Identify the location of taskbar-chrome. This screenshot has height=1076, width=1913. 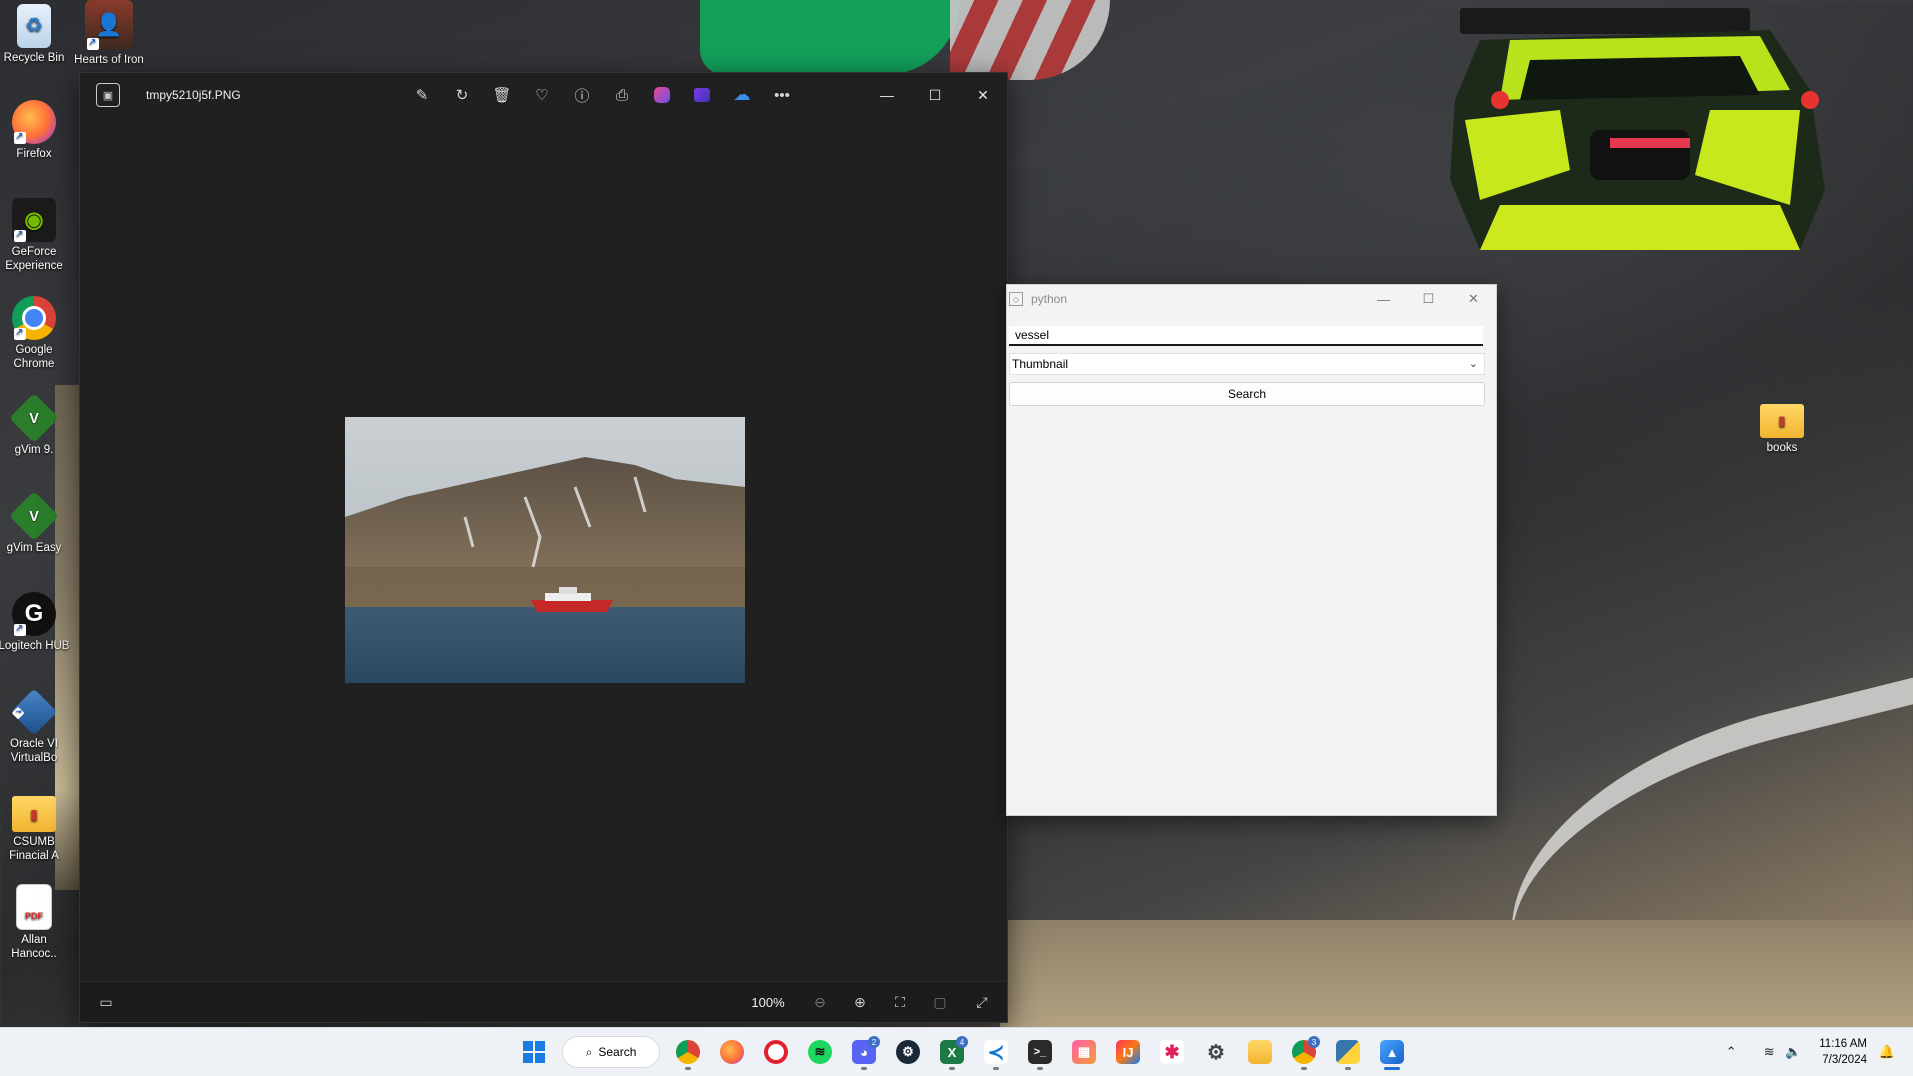
(688, 1052).